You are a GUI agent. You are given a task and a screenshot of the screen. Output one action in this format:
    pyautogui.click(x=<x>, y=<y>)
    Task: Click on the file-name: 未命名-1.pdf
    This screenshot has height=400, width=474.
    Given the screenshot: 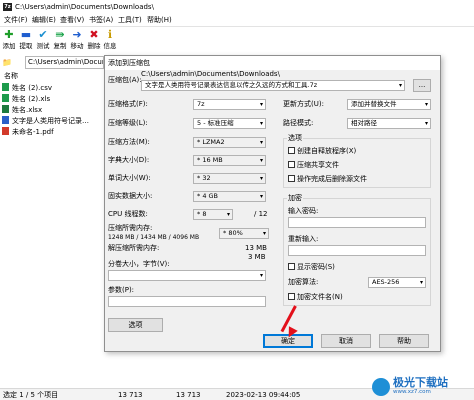 What is the action you would take?
    pyautogui.click(x=33, y=132)
    